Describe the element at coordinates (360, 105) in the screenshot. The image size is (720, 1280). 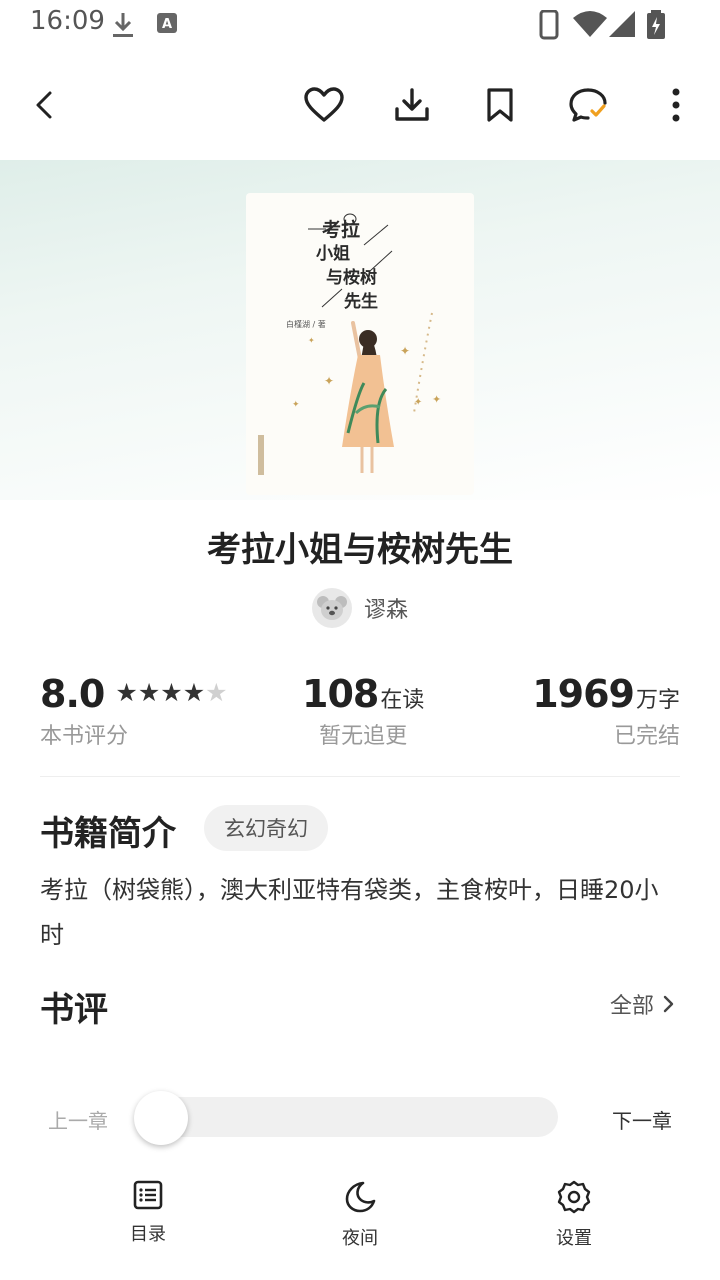
I see `top-toolbar` at that location.